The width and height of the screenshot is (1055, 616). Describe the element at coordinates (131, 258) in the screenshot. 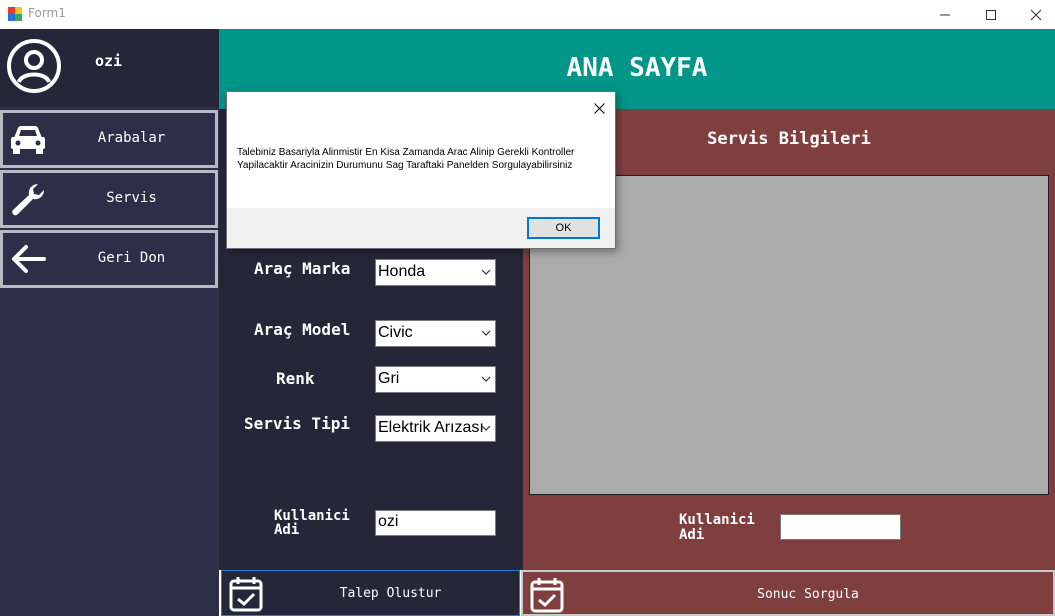

I see `sidebar-item-label: Geri Don` at that location.